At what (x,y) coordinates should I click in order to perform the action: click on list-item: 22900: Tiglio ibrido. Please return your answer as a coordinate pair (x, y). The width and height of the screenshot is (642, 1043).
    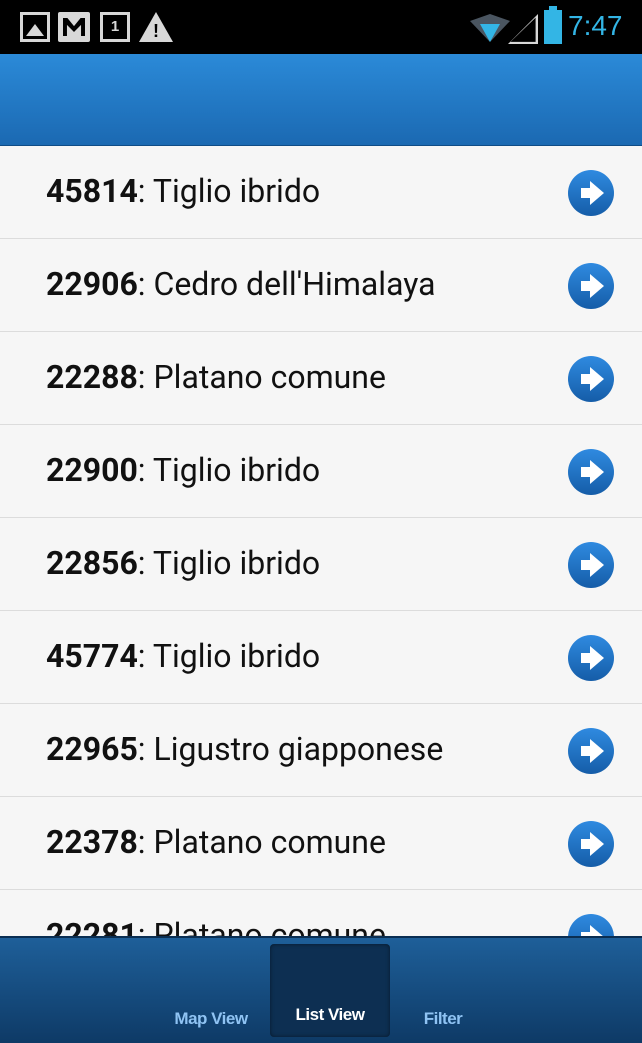
    Looking at the image, I should click on (321, 471).